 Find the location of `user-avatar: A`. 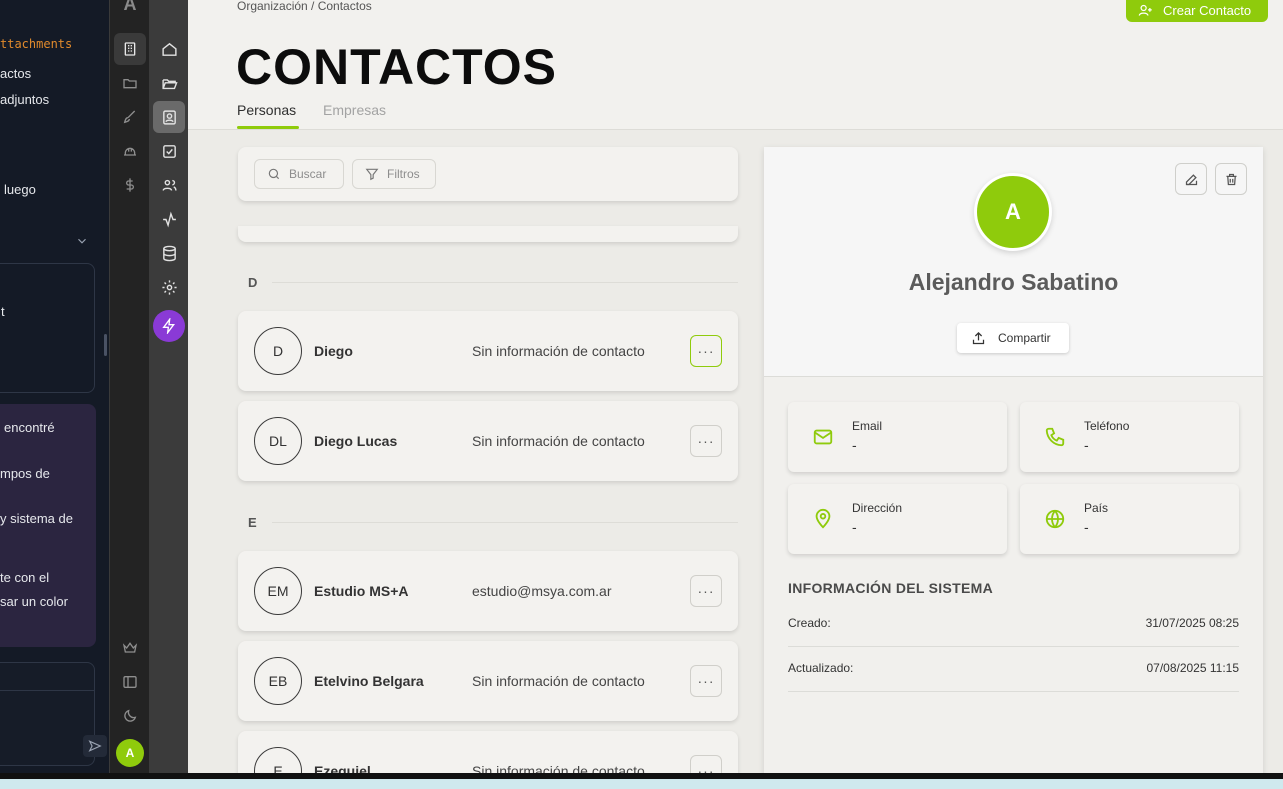

user-avatar: A is located at coordinates (130, 753).